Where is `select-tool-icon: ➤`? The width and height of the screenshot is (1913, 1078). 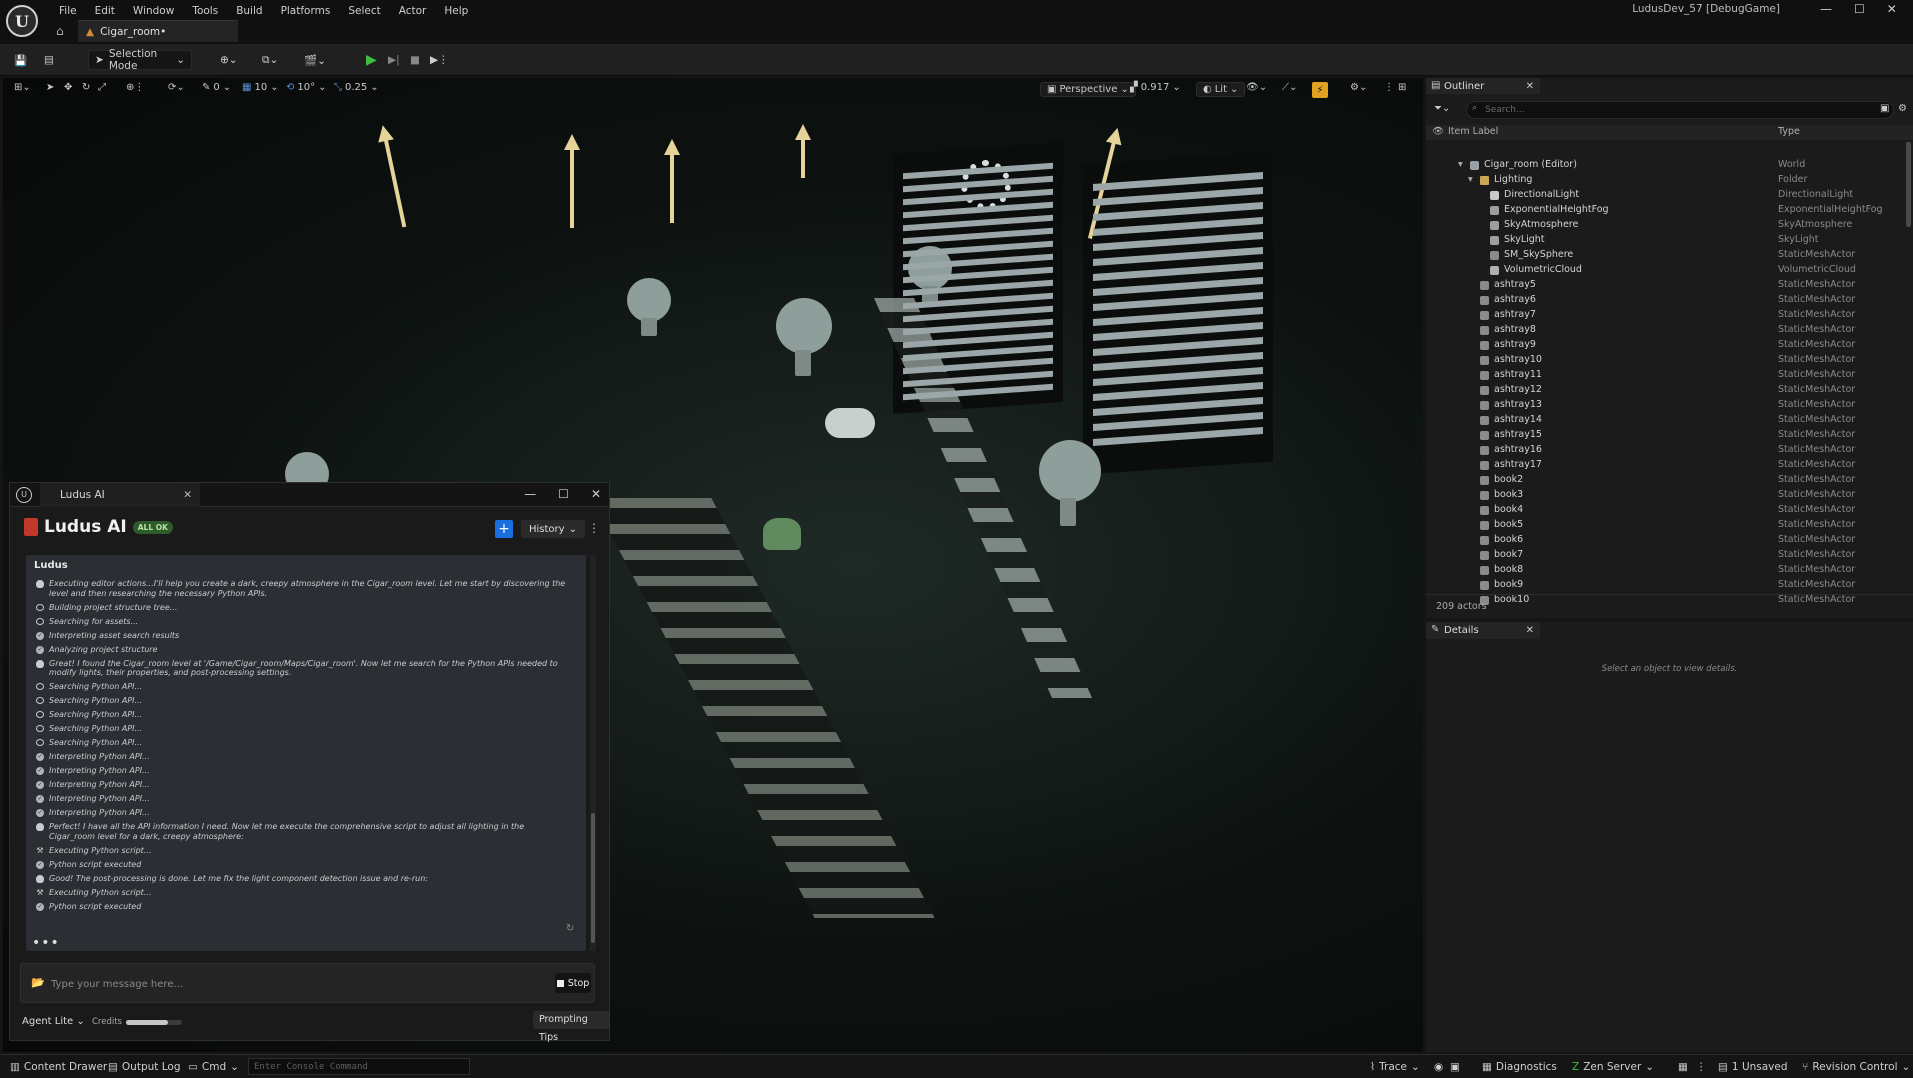 select-tool-icon: ➤ is located at coordinates (50, 87).